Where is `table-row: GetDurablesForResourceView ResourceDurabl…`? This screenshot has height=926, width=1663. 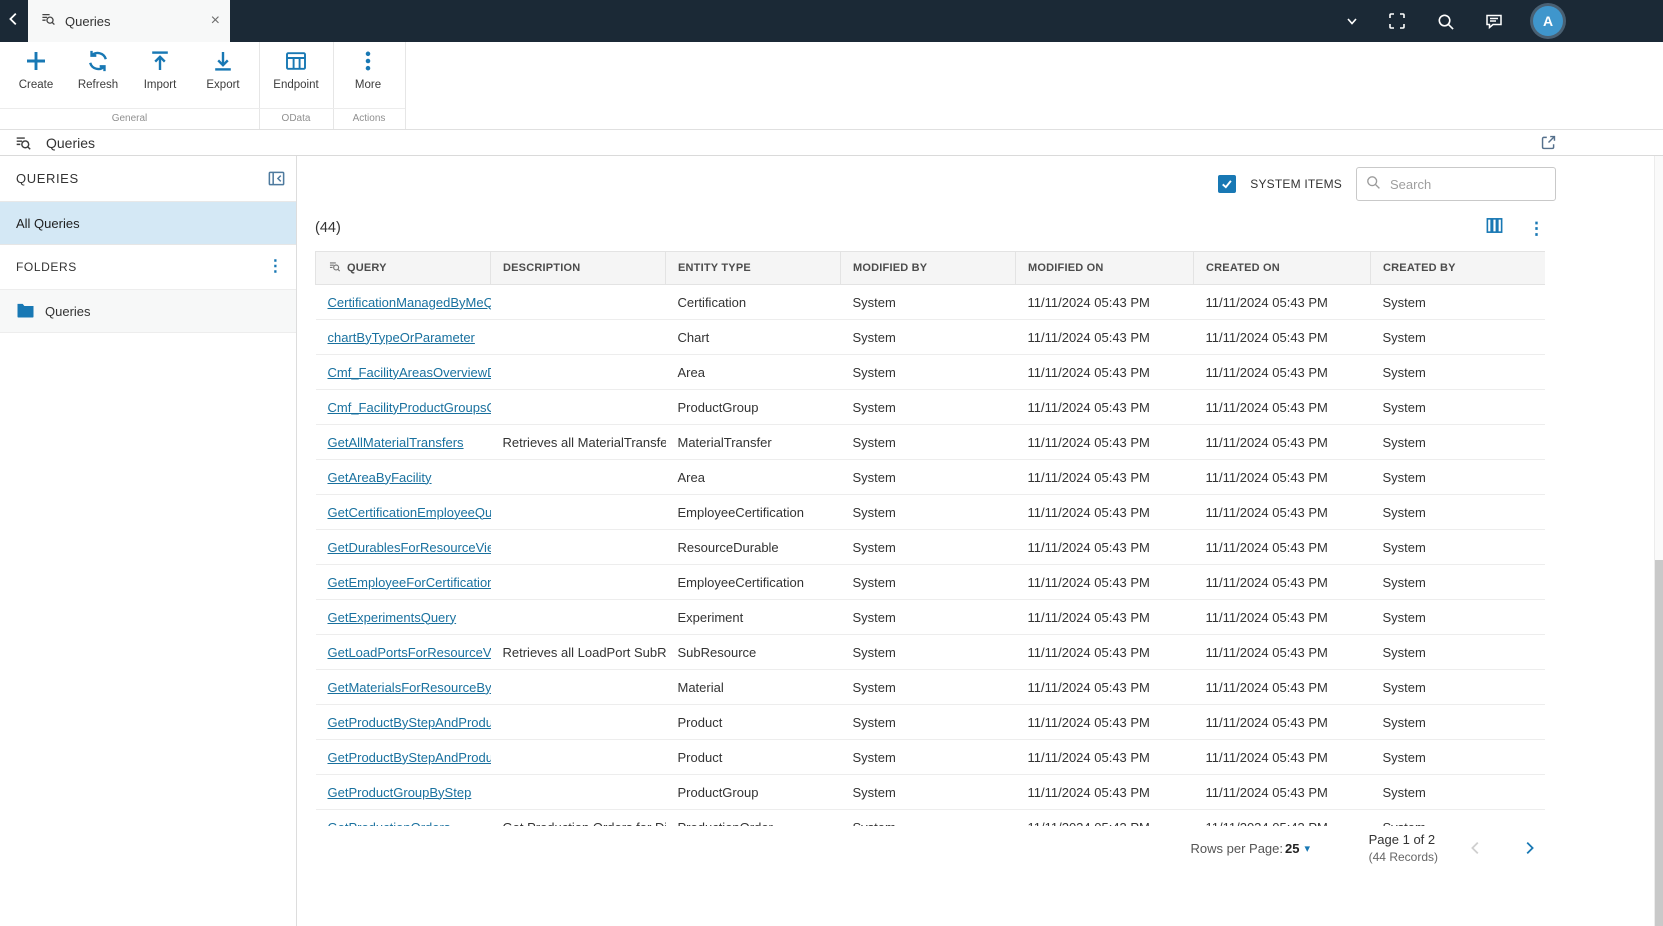 table-row: GetDurablesForResourceView ResourceDurabl… is located at coordinates (930, 547).